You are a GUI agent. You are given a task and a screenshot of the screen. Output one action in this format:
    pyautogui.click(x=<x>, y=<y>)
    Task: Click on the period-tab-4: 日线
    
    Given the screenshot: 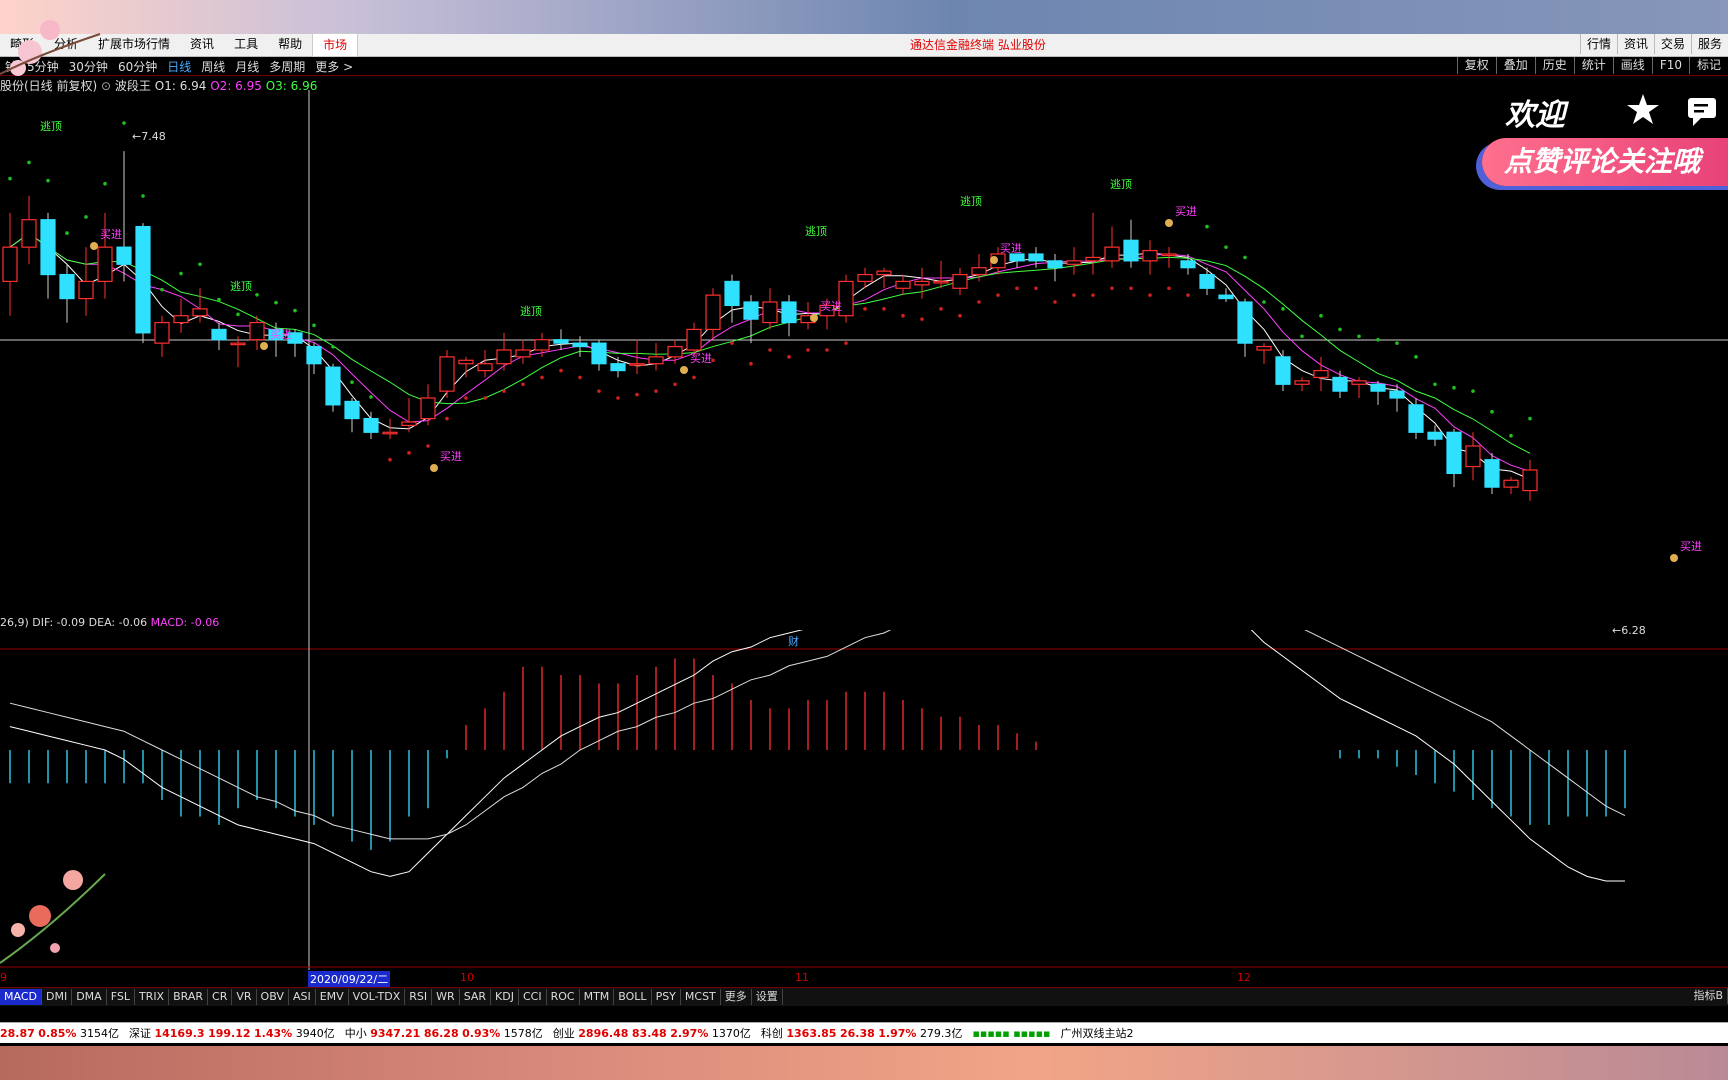 What is the action you would take?
    pyautogui.click(x=179, y=67)
    